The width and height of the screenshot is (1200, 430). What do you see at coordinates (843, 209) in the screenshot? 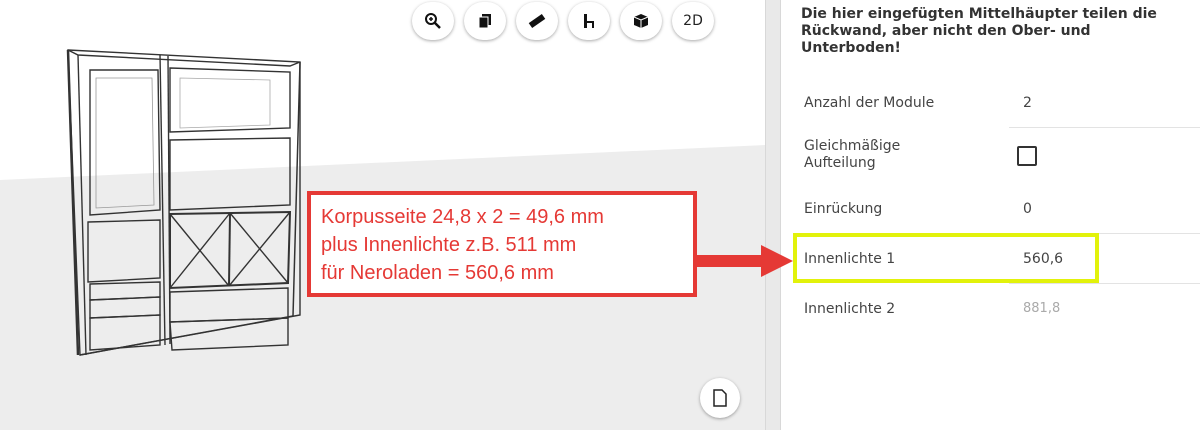
I see `indent-label: Einrückung` at bounding box center [843, 209].